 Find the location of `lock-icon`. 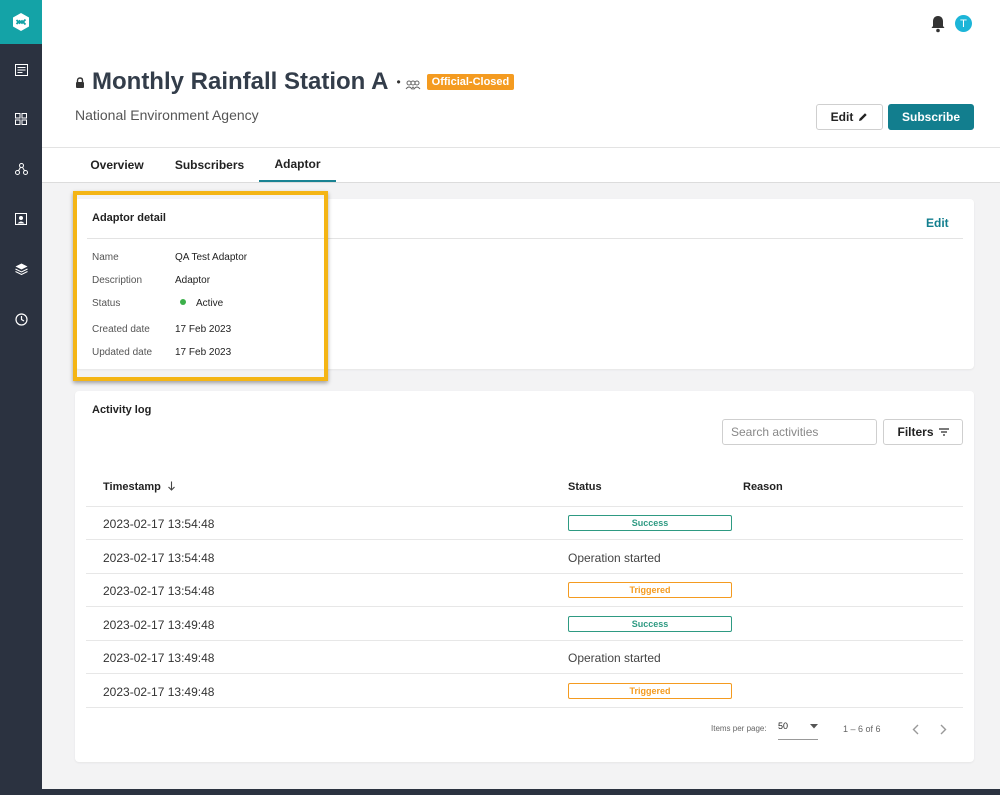

lock-icon is located at coordinates (80, 82).